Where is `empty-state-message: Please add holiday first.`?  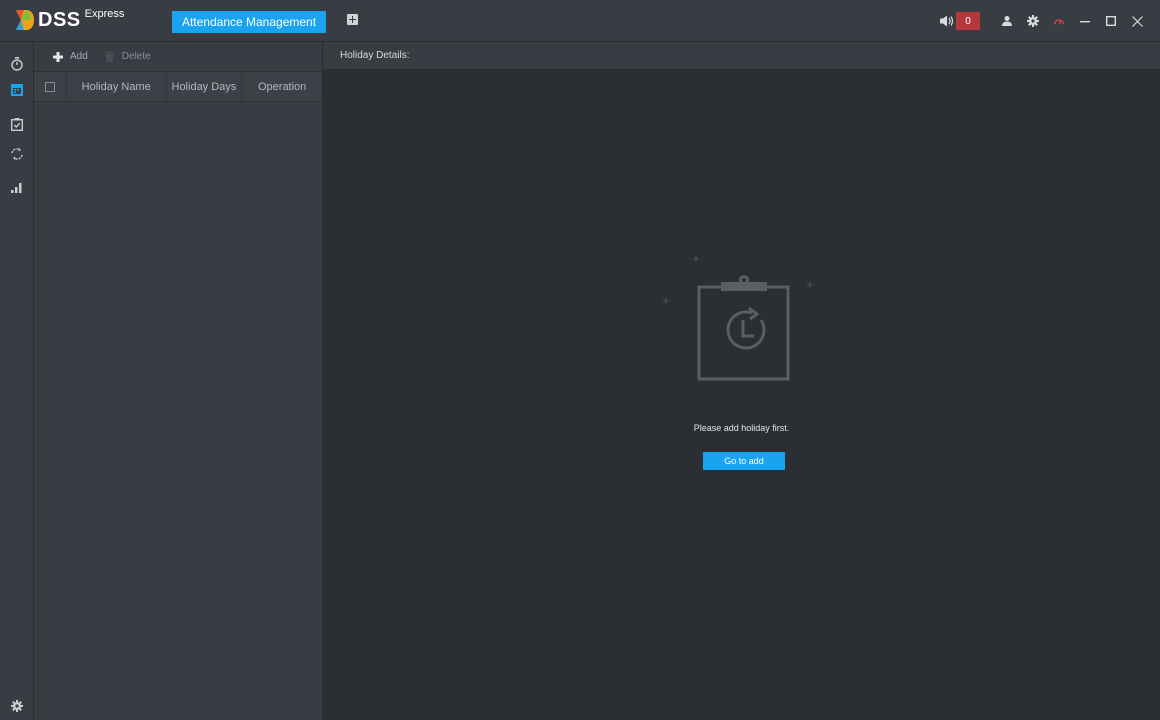
empty-state-message: Please add holiday first. is located at coordinates (741, 428).